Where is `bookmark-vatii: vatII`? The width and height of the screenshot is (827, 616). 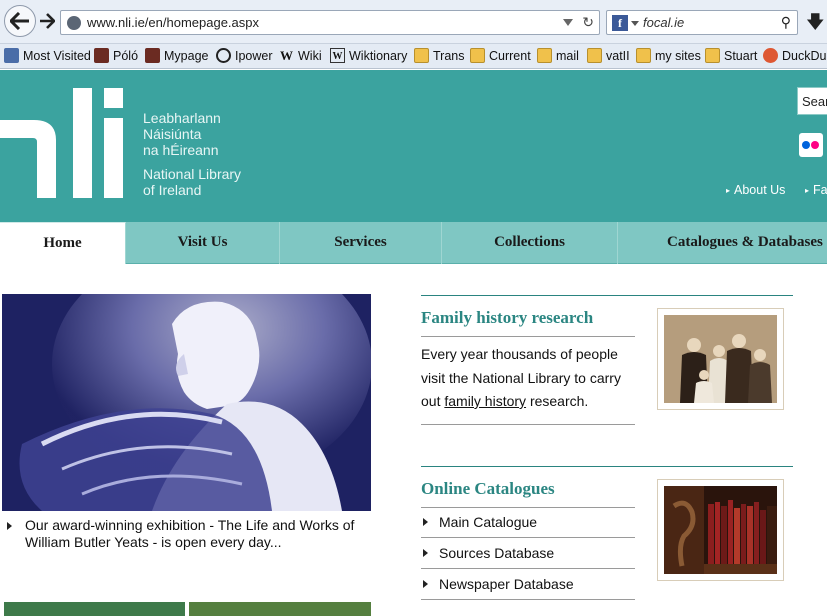
bookmark-vatii: vatII is located at coordinates (608, 55).